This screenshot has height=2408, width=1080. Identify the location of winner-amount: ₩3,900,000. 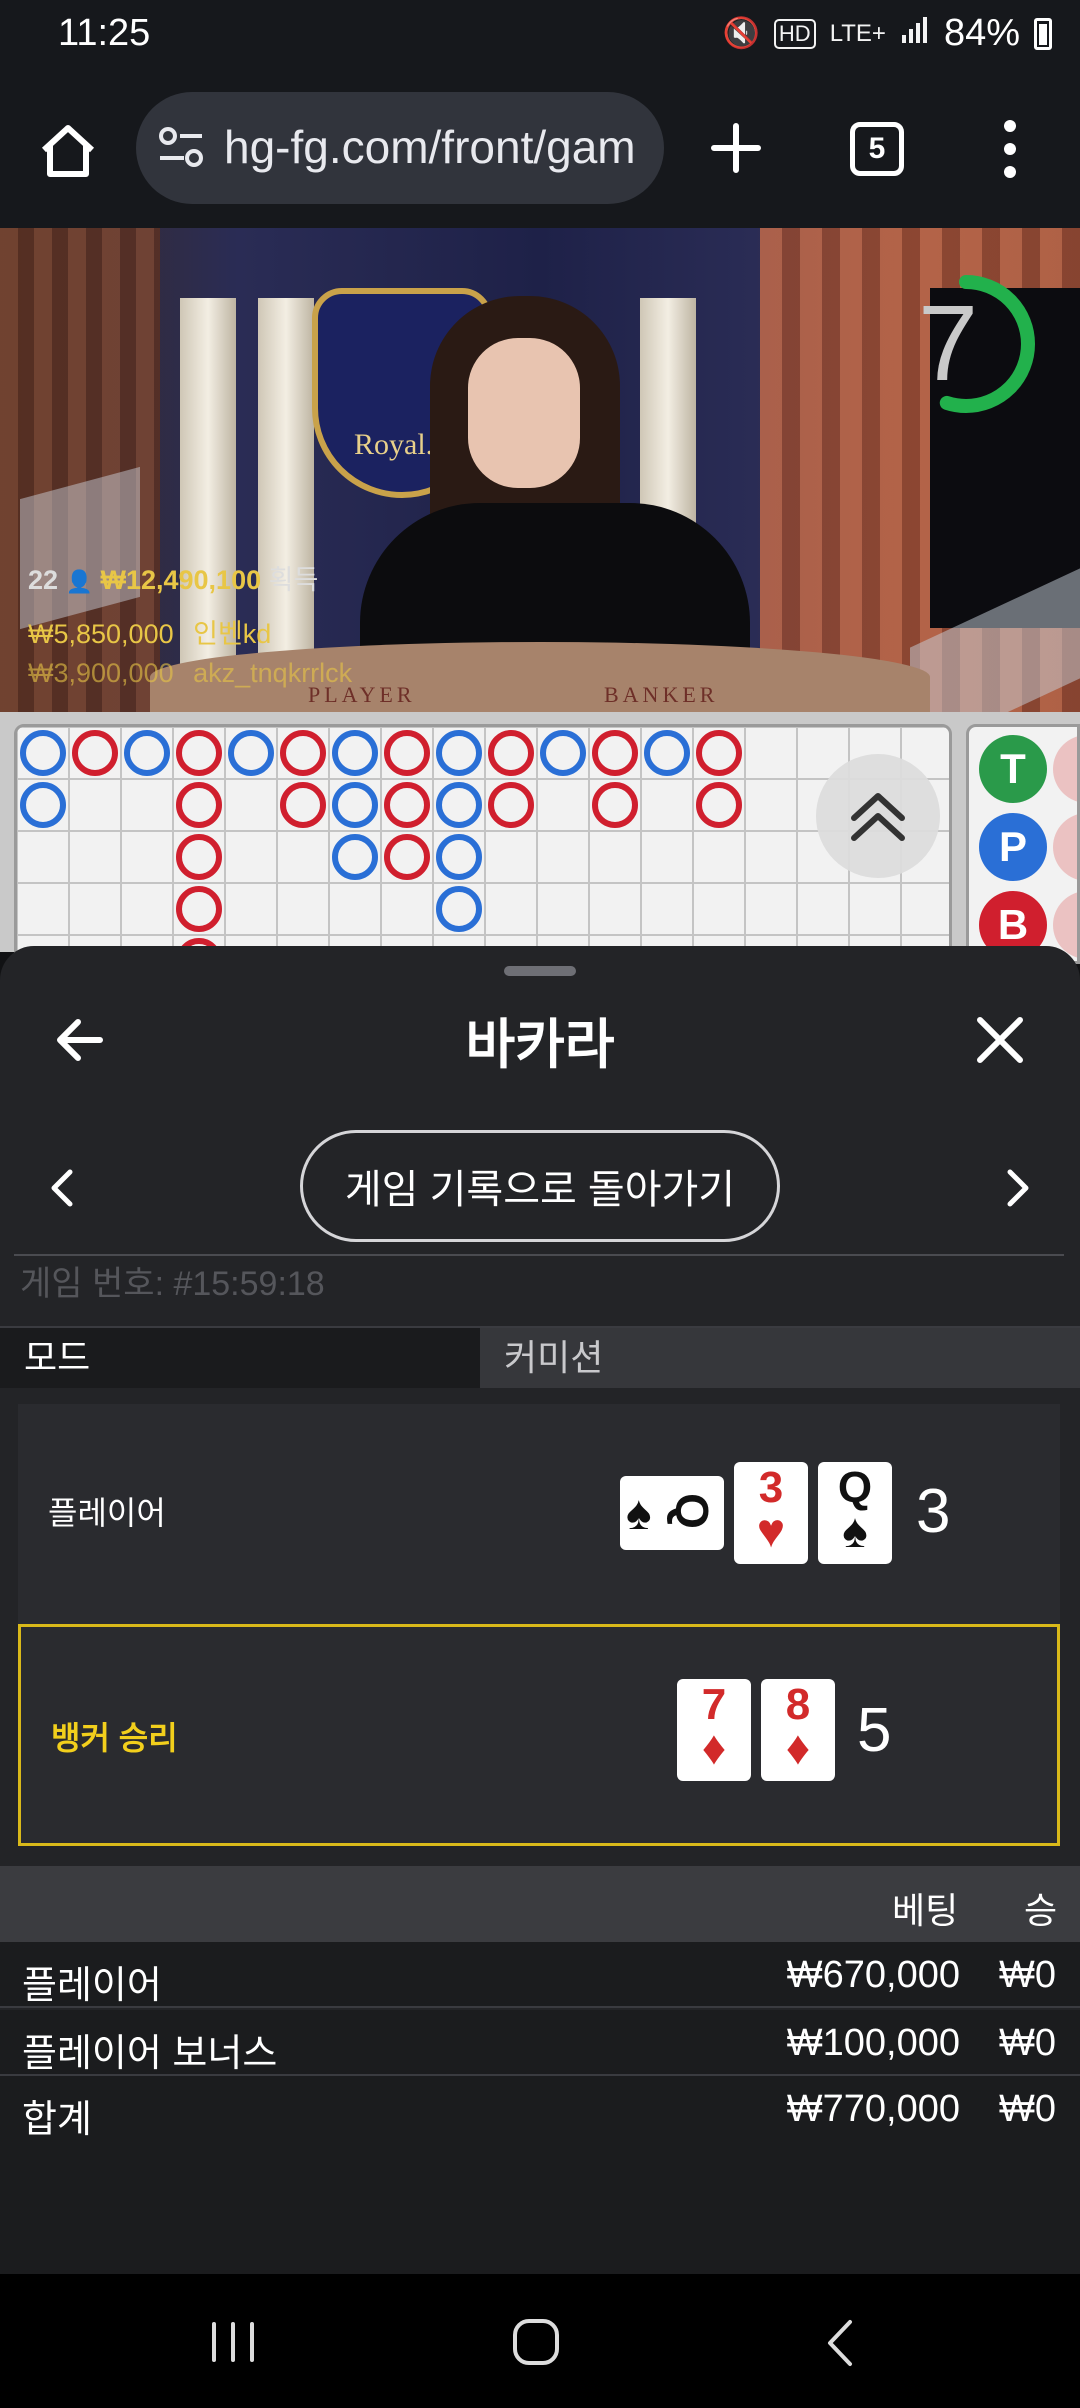
(101, 673).